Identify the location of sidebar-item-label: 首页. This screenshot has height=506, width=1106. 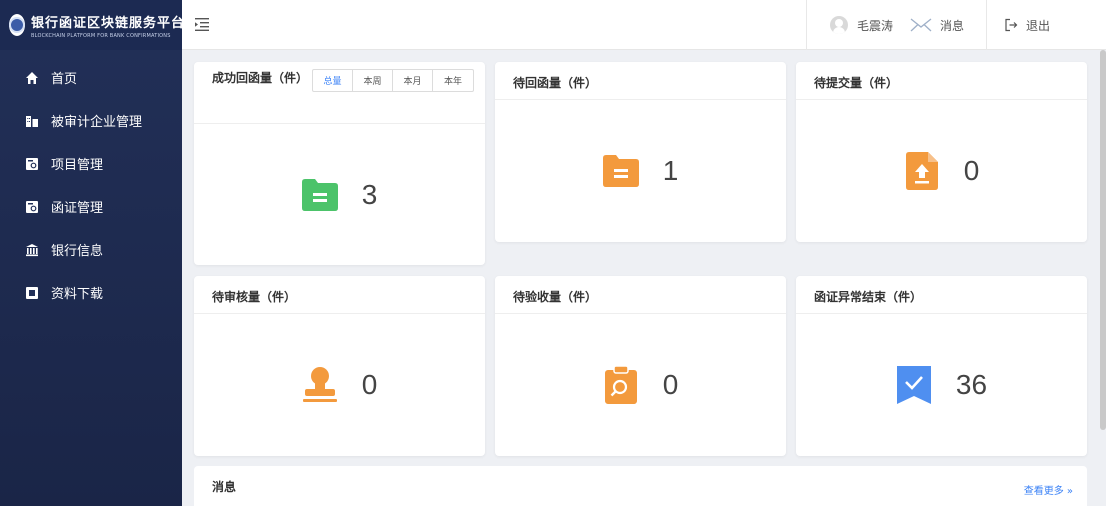
(64, 79).